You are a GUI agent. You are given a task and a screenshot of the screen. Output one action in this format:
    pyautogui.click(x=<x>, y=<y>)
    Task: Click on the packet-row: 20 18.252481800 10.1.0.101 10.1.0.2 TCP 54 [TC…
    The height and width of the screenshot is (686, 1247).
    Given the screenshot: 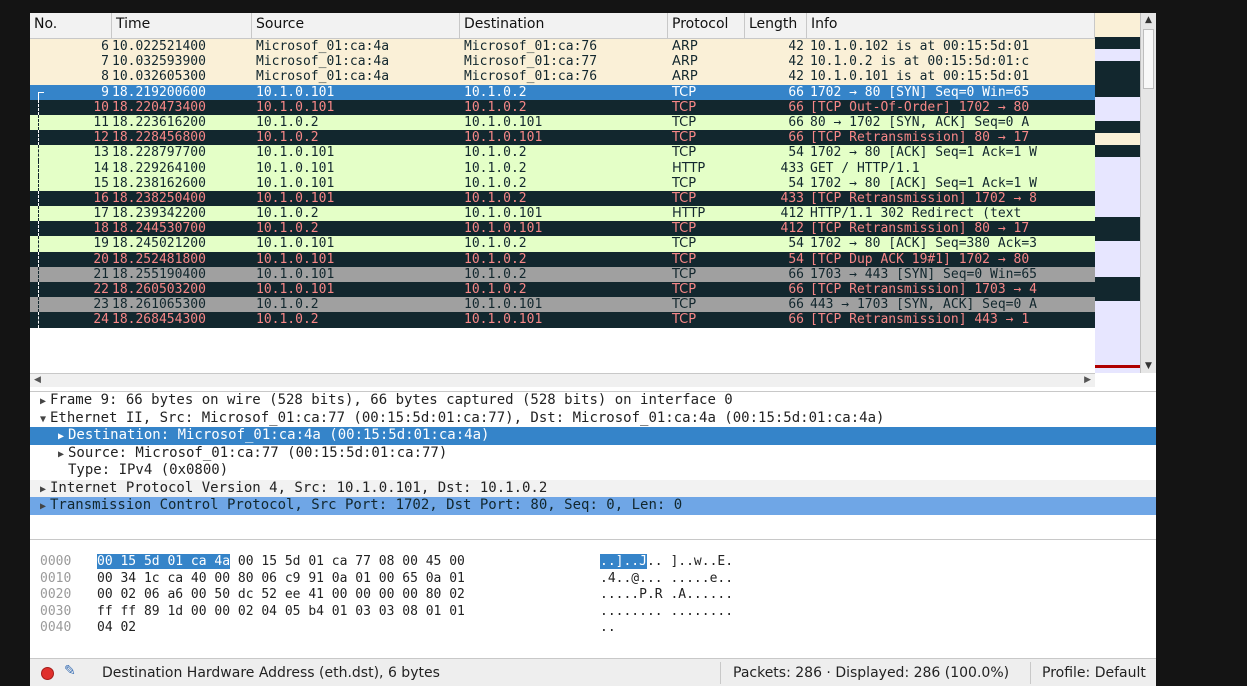 What is the action you would take?
    pyautogui.click(x=562, y=259)
    